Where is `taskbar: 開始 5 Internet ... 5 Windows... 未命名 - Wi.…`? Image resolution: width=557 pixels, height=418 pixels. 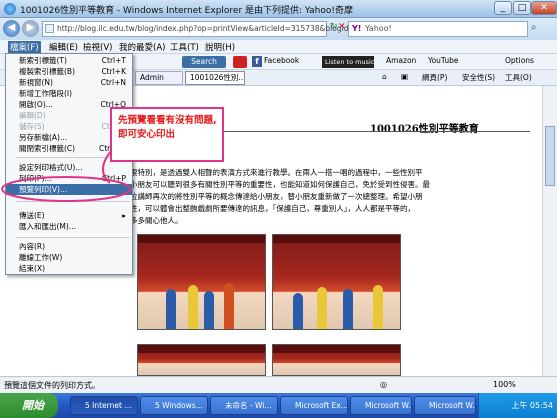
taskbar: 開始 5 Internet ... 5 Windows... 未命名 - Wi.… is located at coordinates (278, 405).